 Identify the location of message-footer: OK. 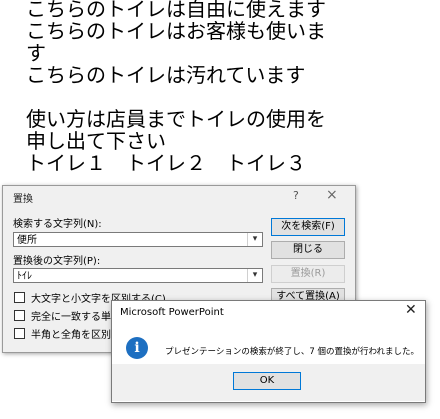
(268, 382).